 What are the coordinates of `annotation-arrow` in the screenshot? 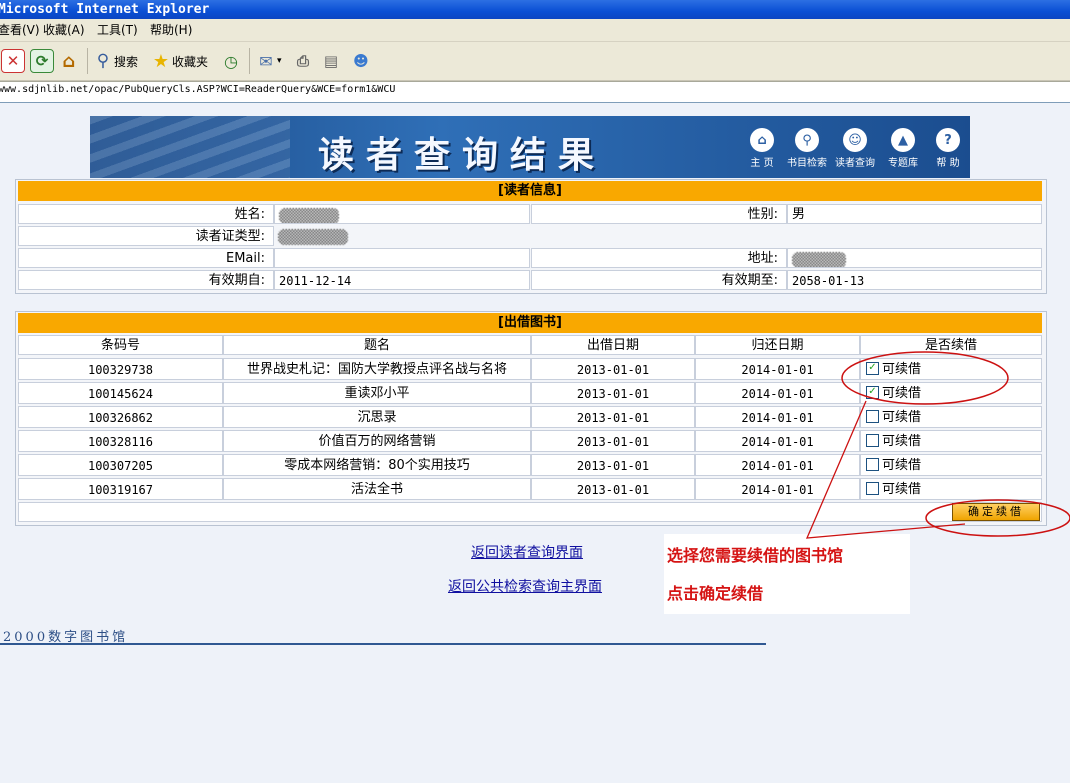 It's located at (885, 469).